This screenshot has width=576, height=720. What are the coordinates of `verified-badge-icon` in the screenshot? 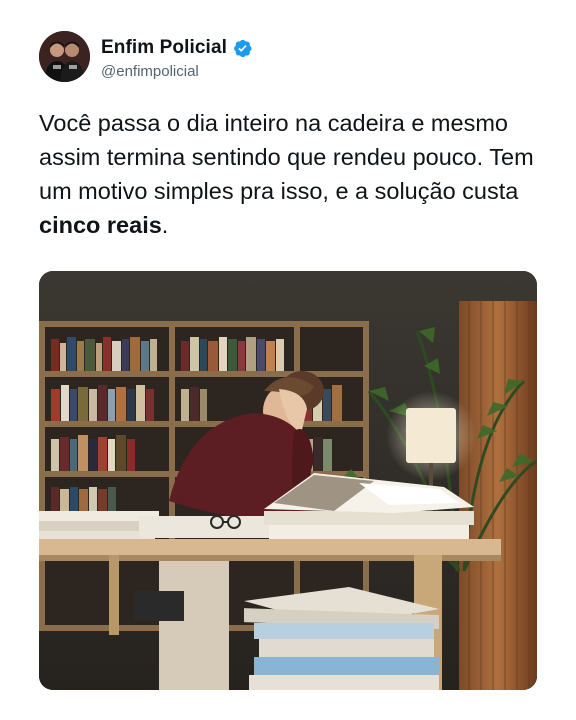 It's located at (242, 48).